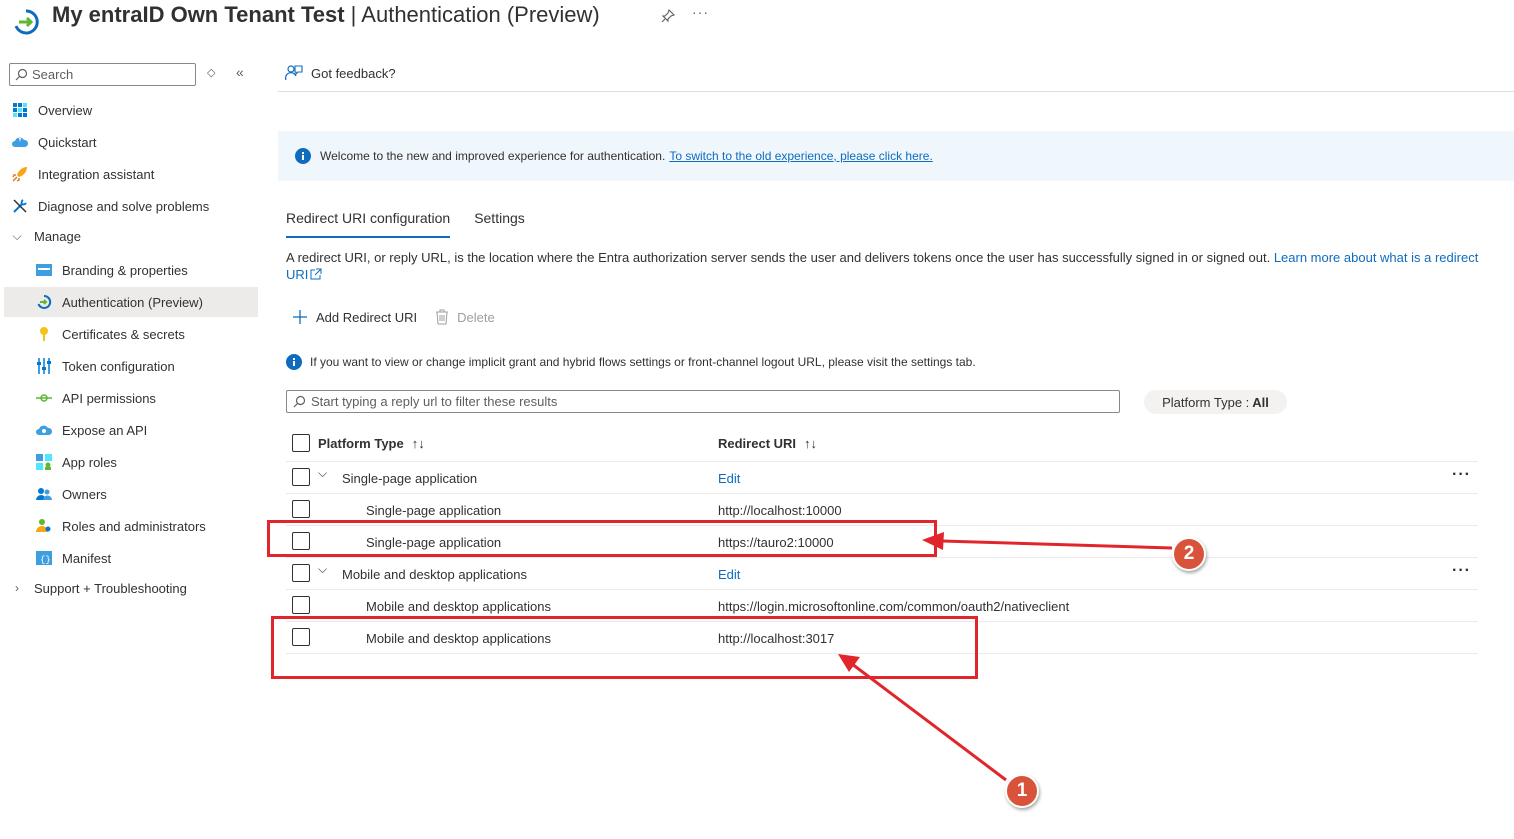  What do you see at coordinates (20, 206) in the screenshot?
I see `wrench-icon` at bounding box center [20, 206].